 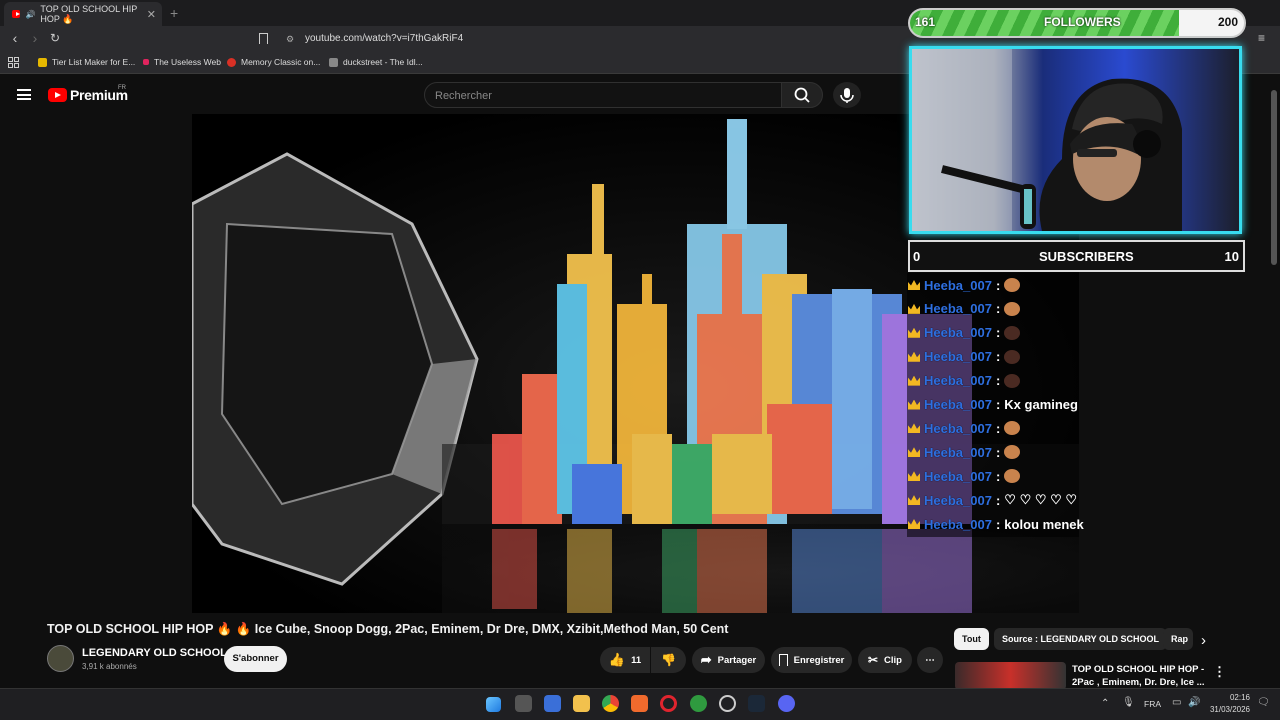 I want to click on like-button: 👍 11, so click(x=625, y=660).